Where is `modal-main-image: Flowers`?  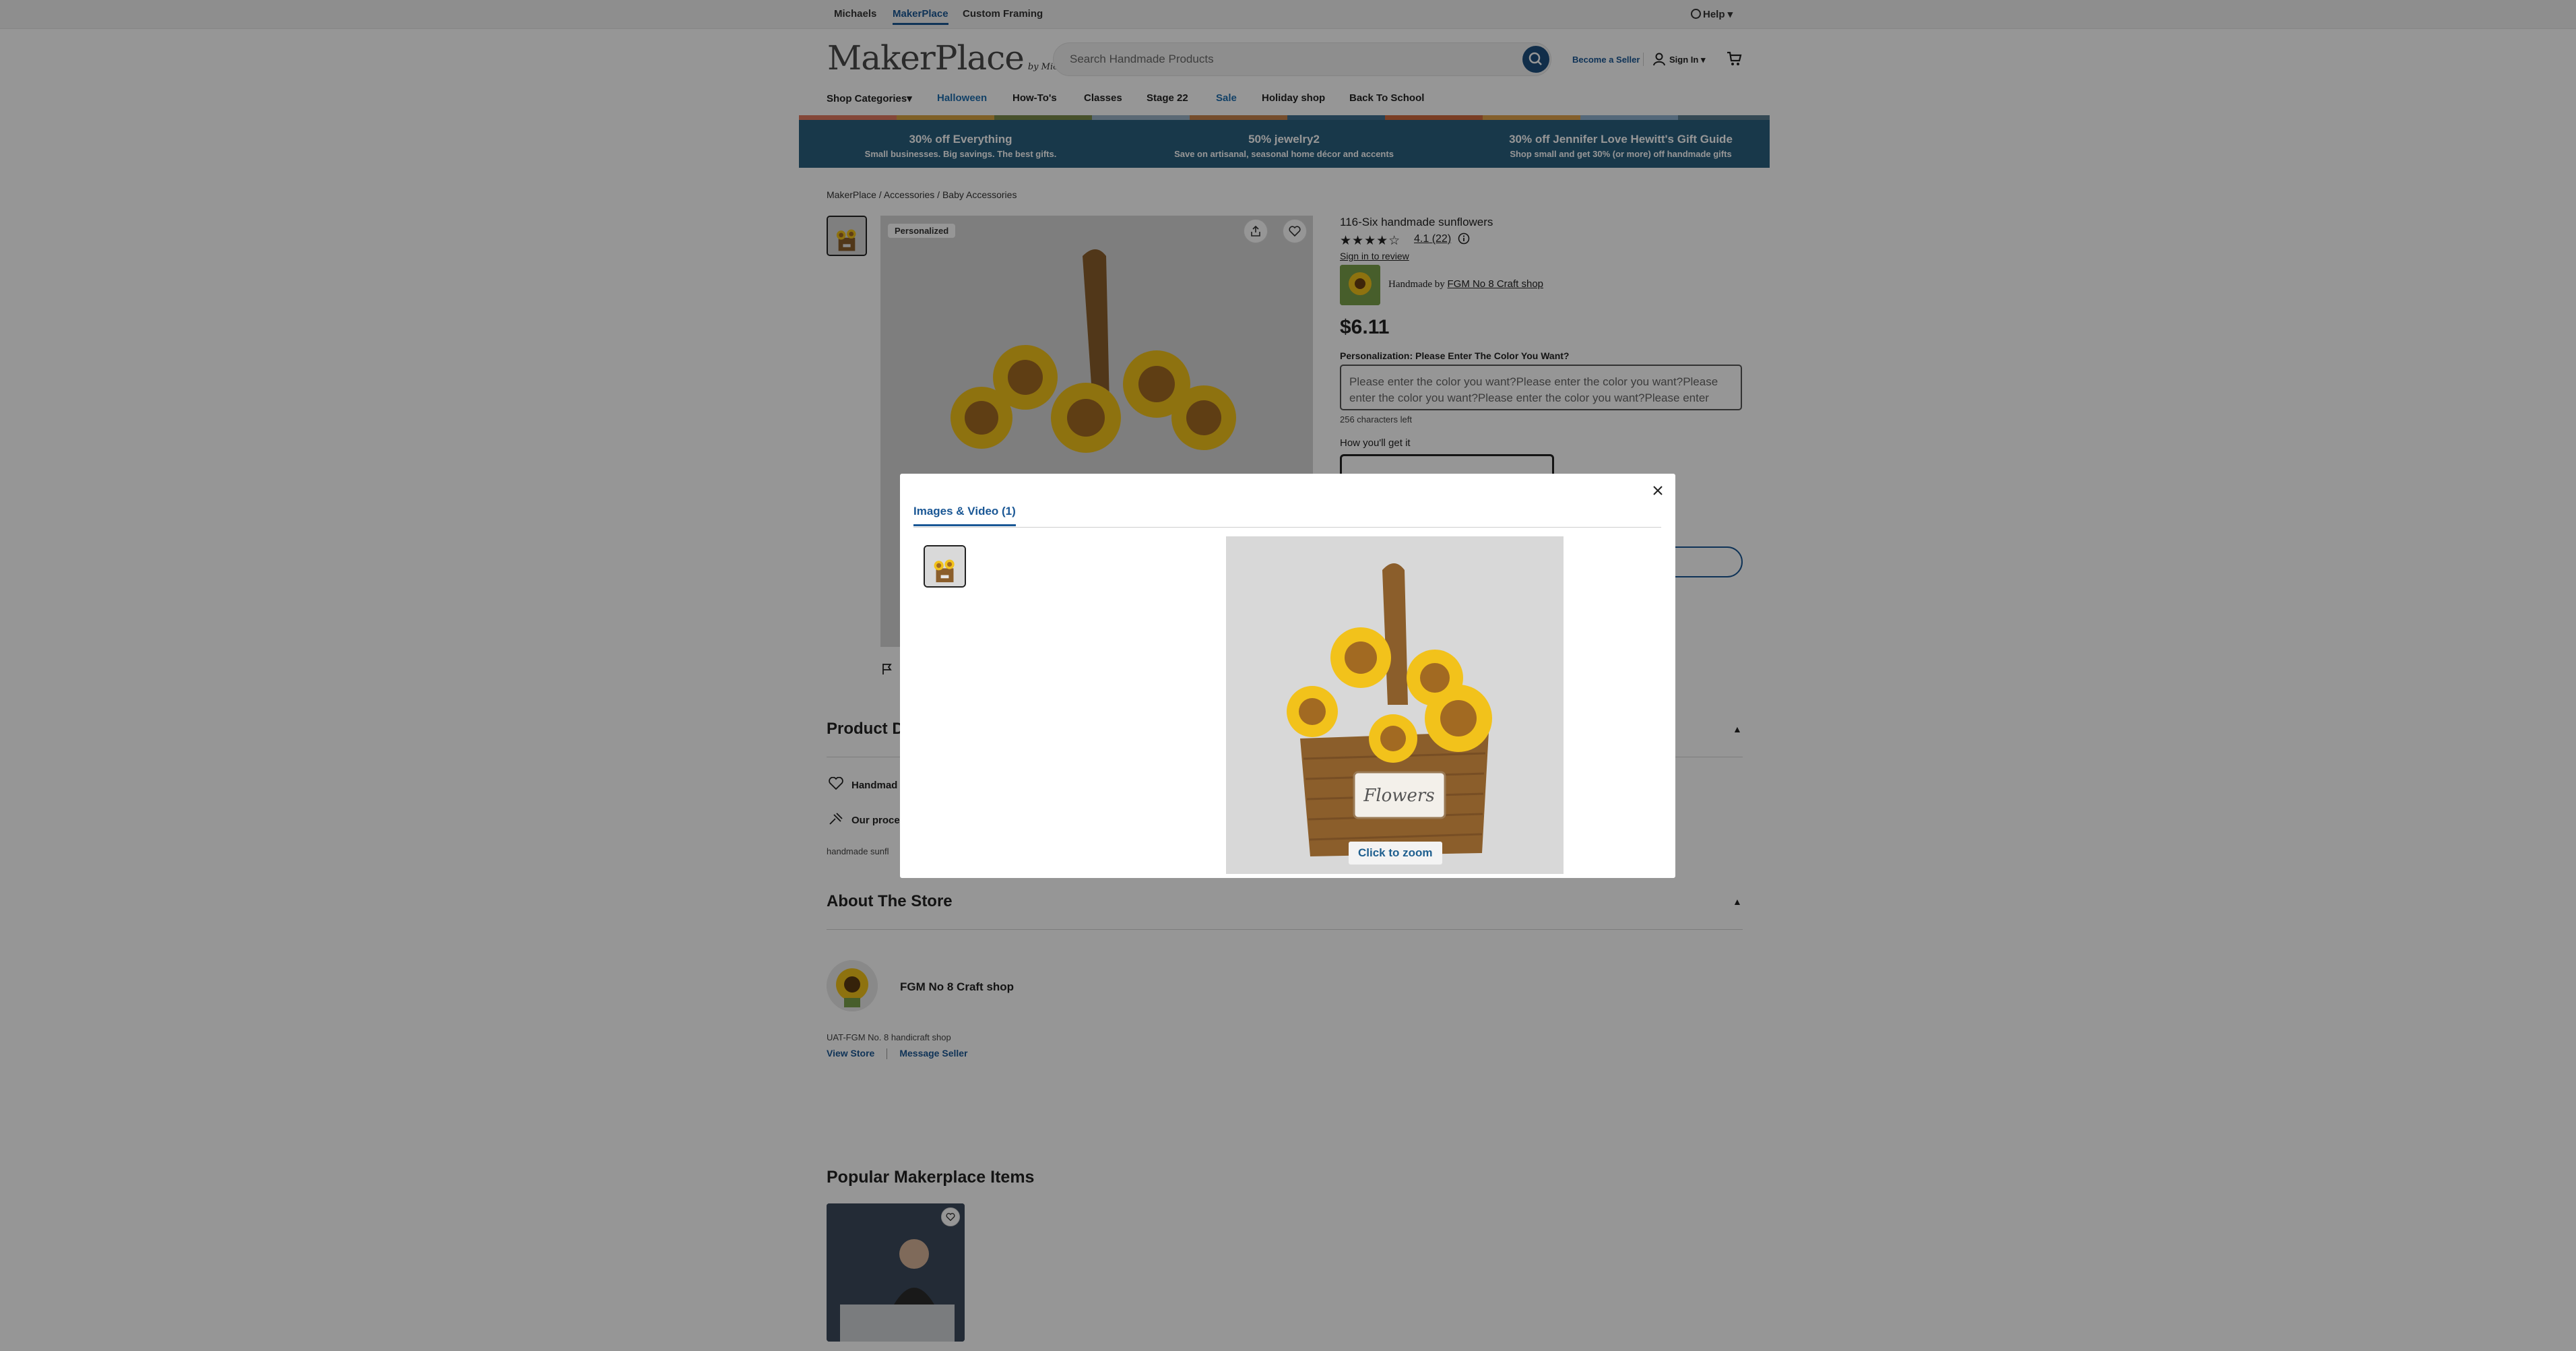 modal-main-image: Flowers is located at coordinates (1395, 705).